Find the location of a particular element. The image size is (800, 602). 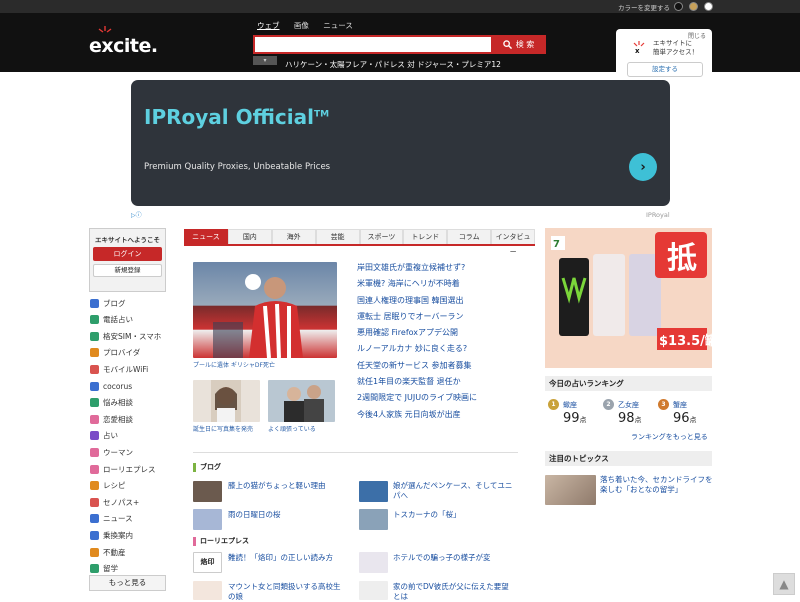

sidebar-item: モバイルWiFi is located at coordinates (119, 369).